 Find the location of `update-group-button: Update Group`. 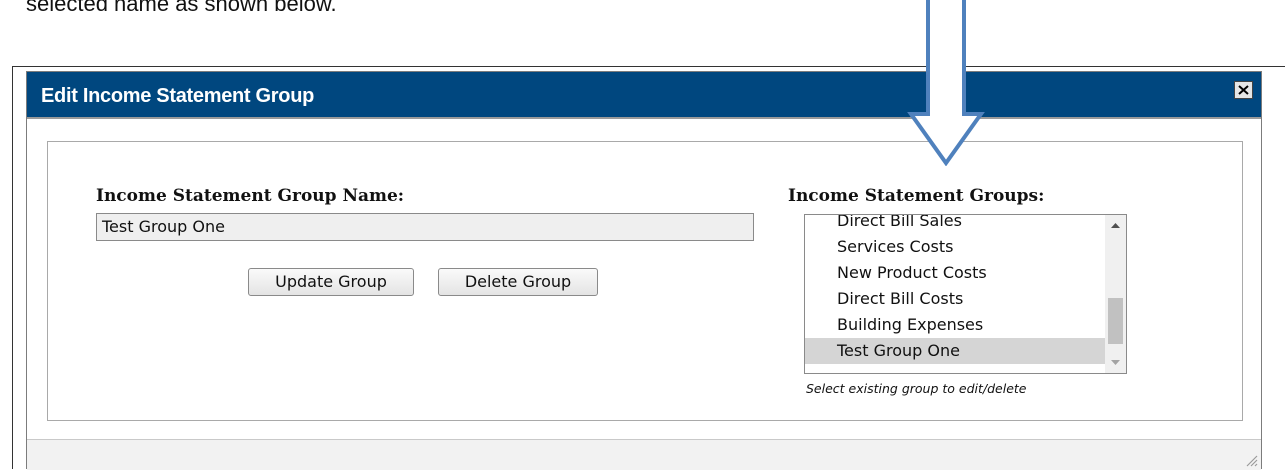

update-group-button: Update Group is located at coordinates (331, 282).